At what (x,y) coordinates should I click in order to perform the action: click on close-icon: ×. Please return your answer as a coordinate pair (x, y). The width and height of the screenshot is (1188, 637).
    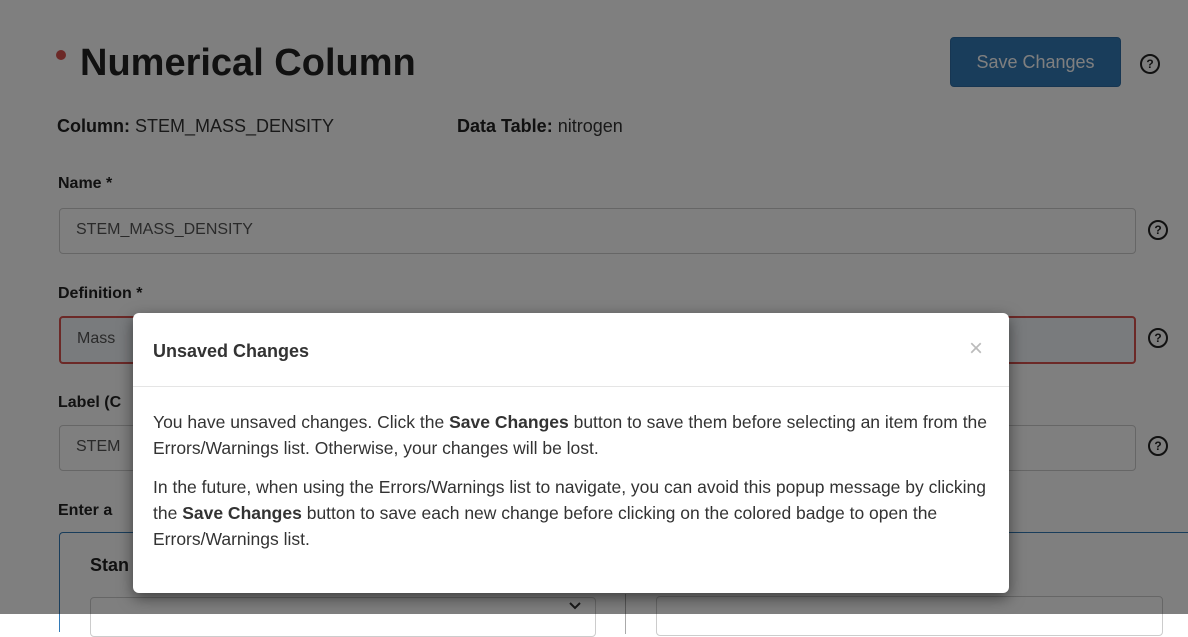
    Looking at the image, I should click on (976, 349).